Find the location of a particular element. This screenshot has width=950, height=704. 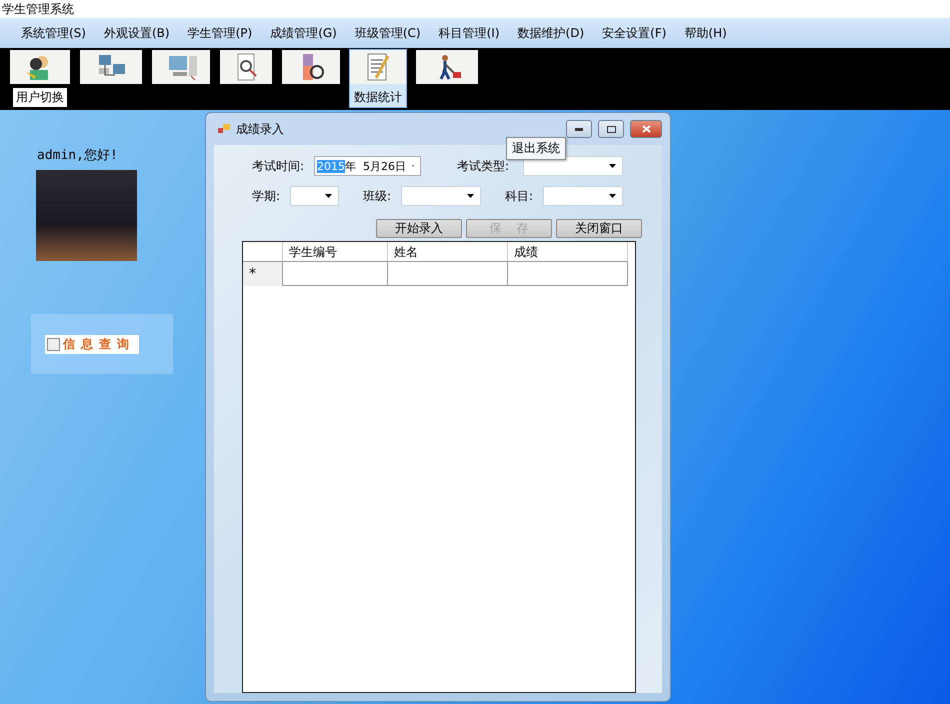

menu-item: 科目管理(I) is located at coordinates (469, 33).